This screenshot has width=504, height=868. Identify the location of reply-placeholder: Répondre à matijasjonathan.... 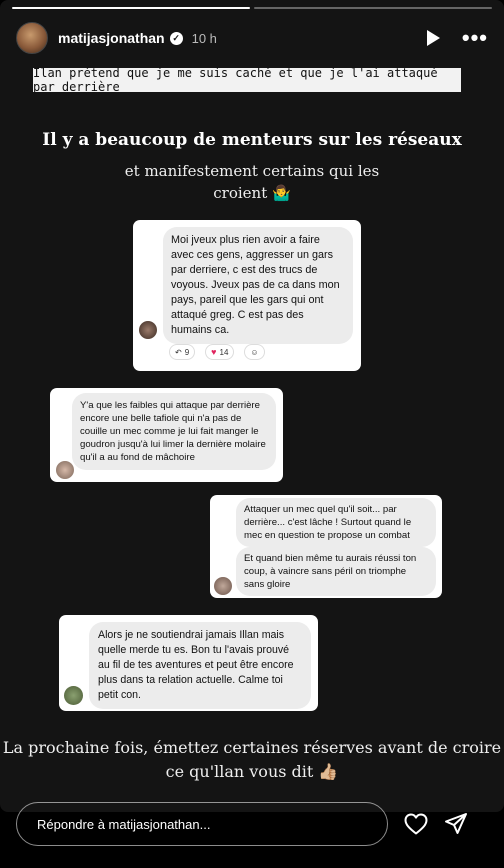
(124, 824).